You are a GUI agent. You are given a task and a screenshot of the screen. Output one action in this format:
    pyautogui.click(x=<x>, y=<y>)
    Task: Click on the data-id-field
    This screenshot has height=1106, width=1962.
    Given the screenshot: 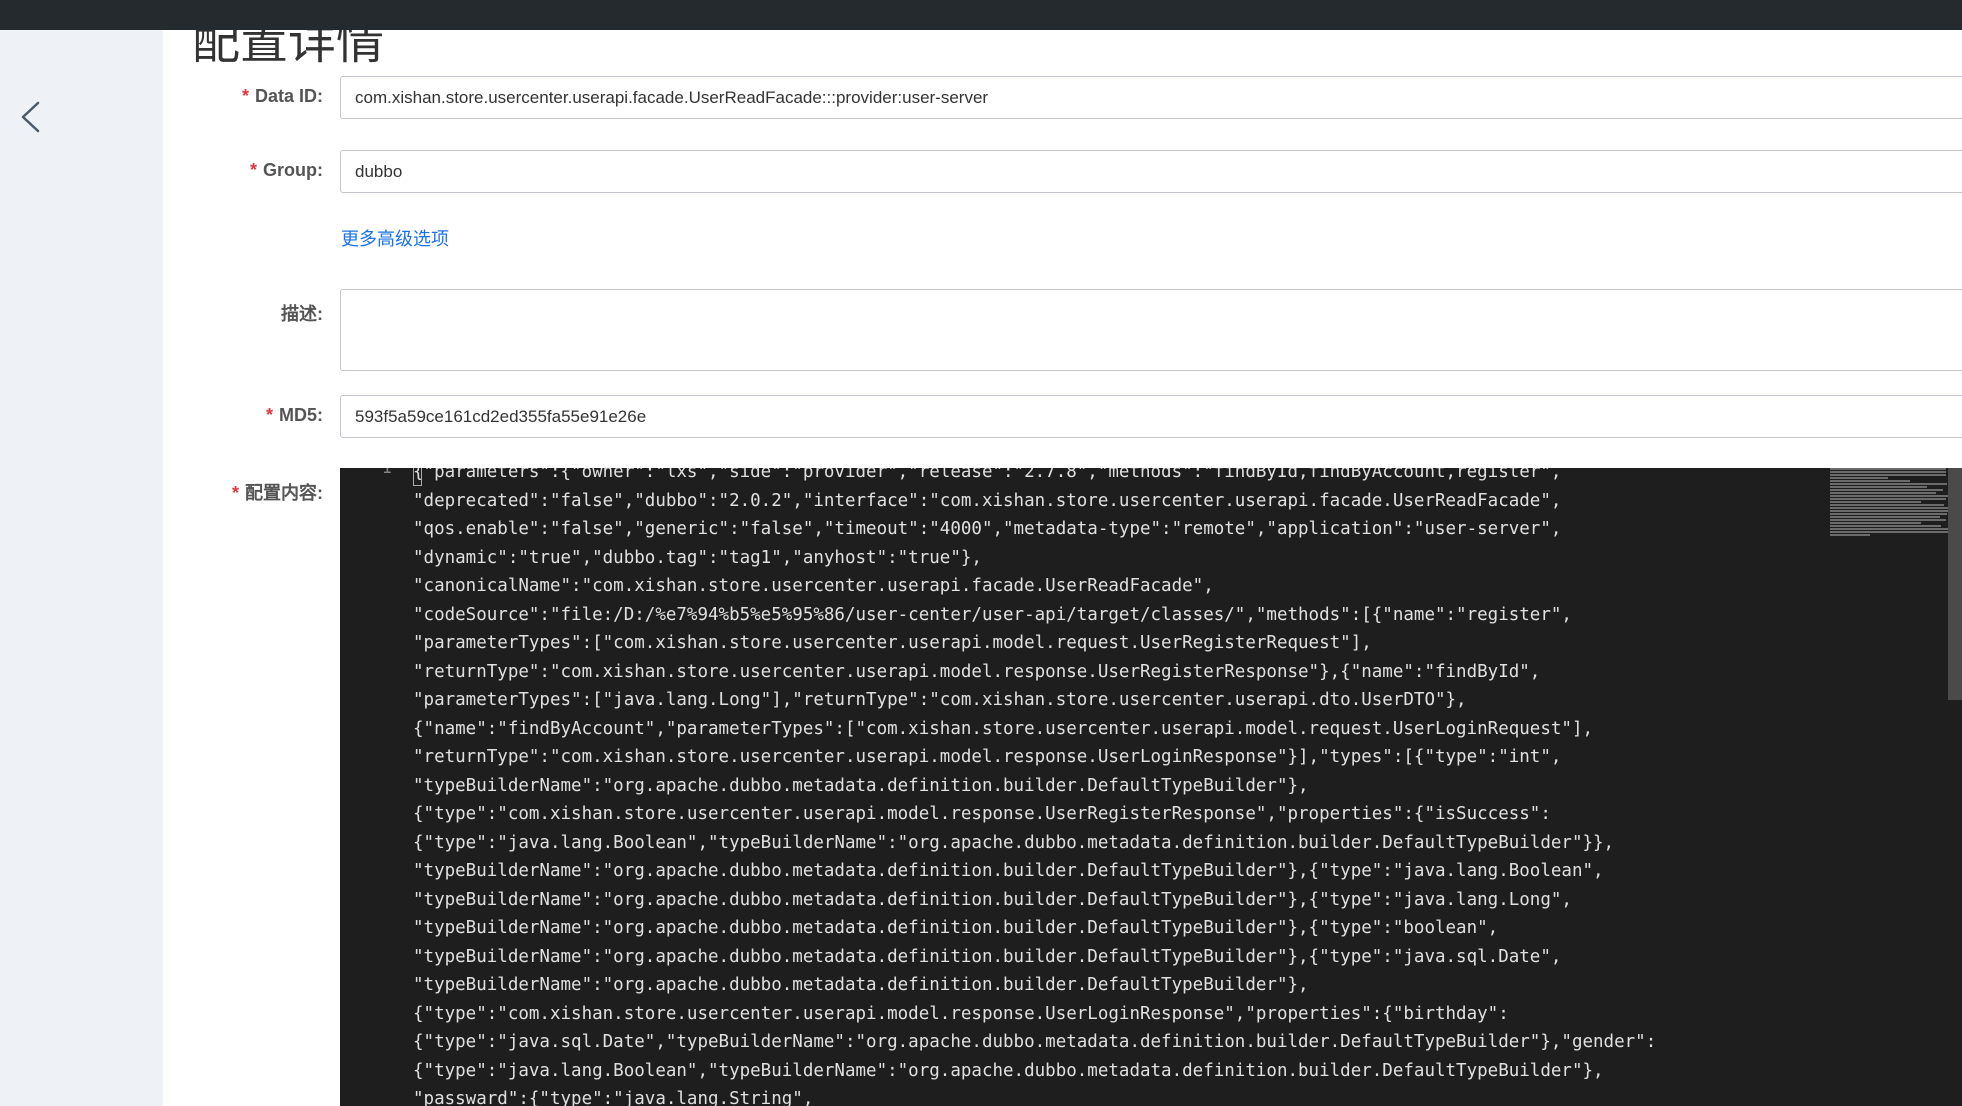 What is the action you would take?
    pyautogui.click(x=1151, y=97)
    